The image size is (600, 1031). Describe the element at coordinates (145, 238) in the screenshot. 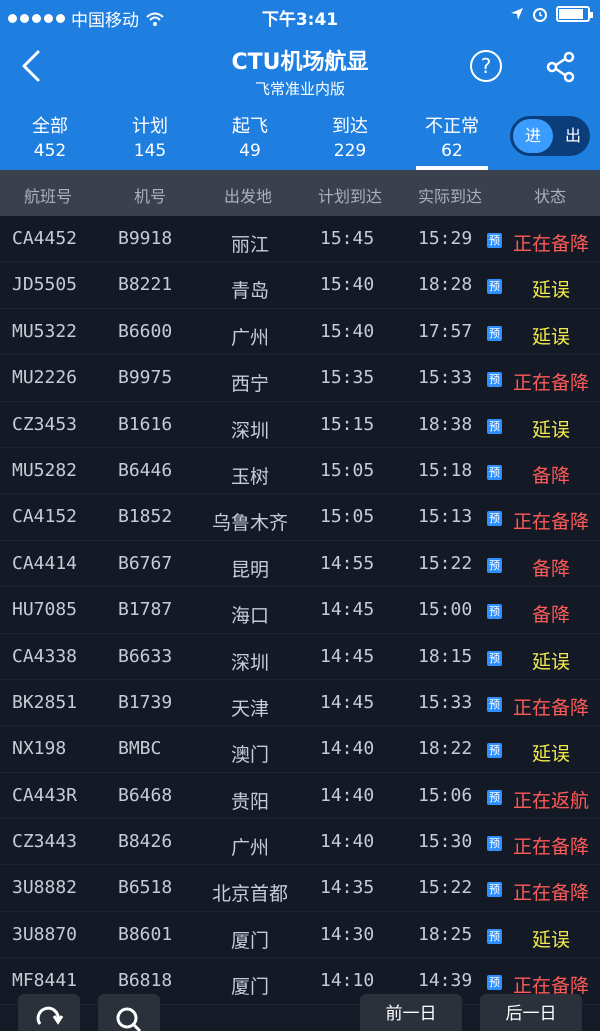

I see `aircraft-reg: B9918` at that location.